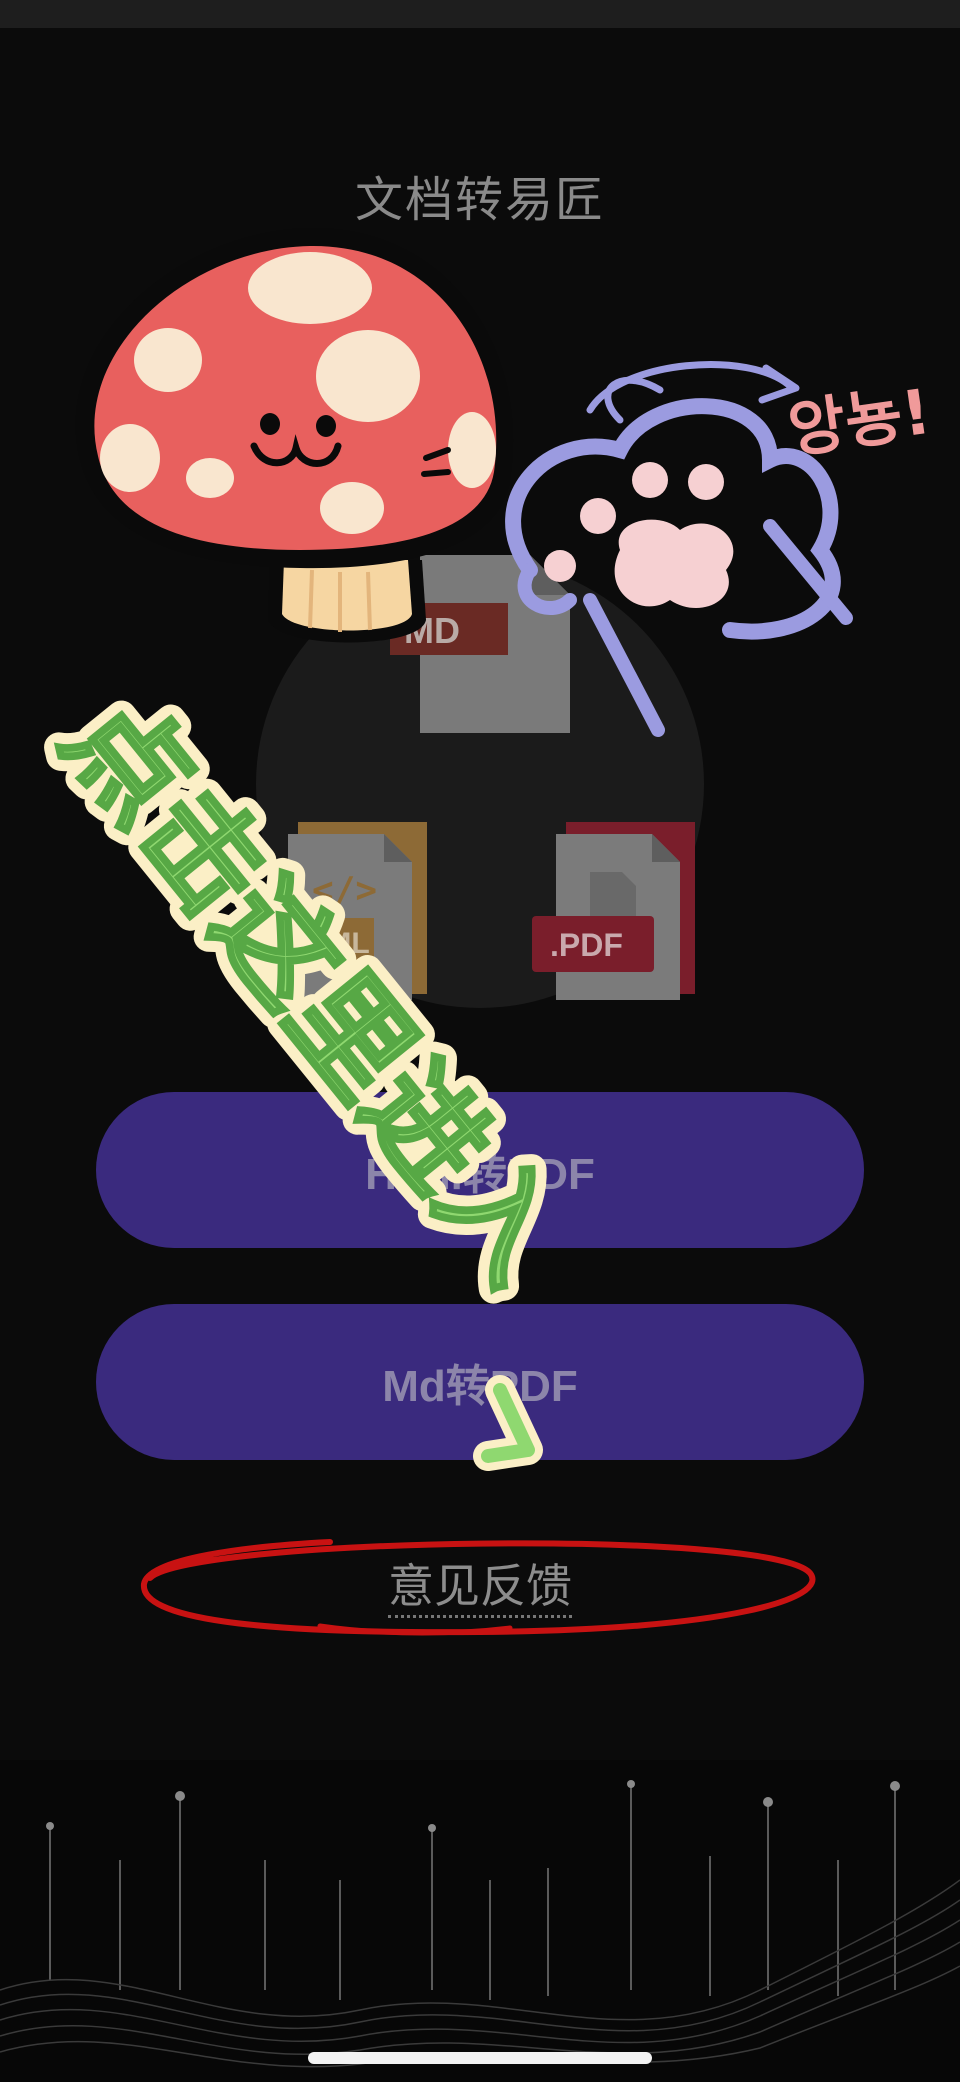 The height and width of the screenshot is (2082, 960). Describe the element at coordinates (859, 421) in the screenshot. I see `korean-sticker-text: 앙뇽!` at that location.